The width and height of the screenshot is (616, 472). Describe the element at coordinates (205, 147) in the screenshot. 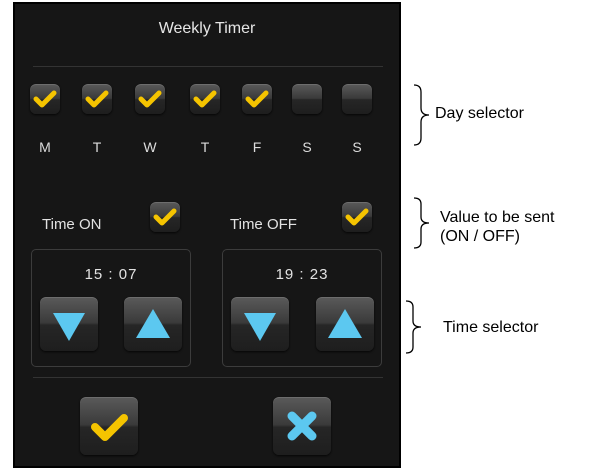

I see `day-letter-thu: T` at that location.